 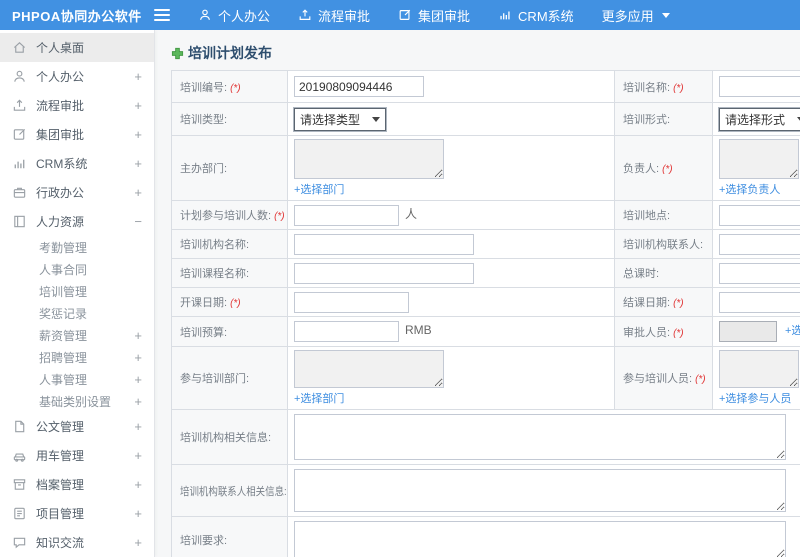 What do you see at coordinates (19, 513) in the screenshot?
I see `project-icon` at bounding box center [19, 513].